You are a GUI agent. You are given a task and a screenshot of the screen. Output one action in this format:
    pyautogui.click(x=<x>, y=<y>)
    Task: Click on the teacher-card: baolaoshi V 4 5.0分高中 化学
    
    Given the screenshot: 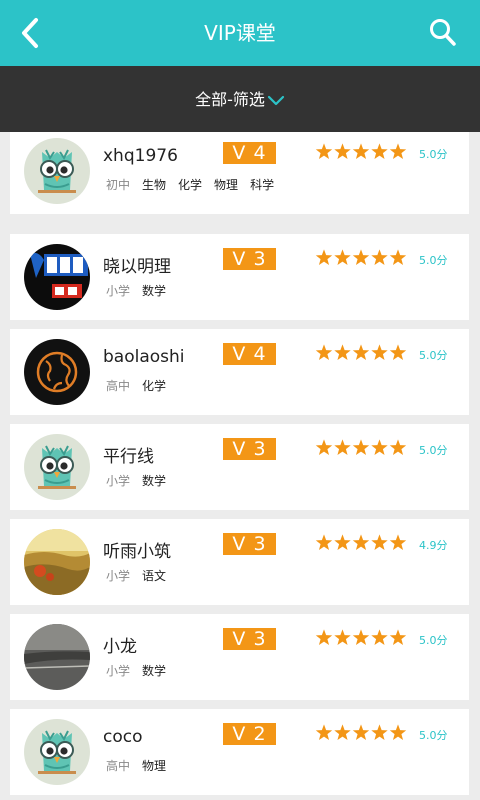 What is the action you would take?
    pyautogui.click(x=239, y=372)
    